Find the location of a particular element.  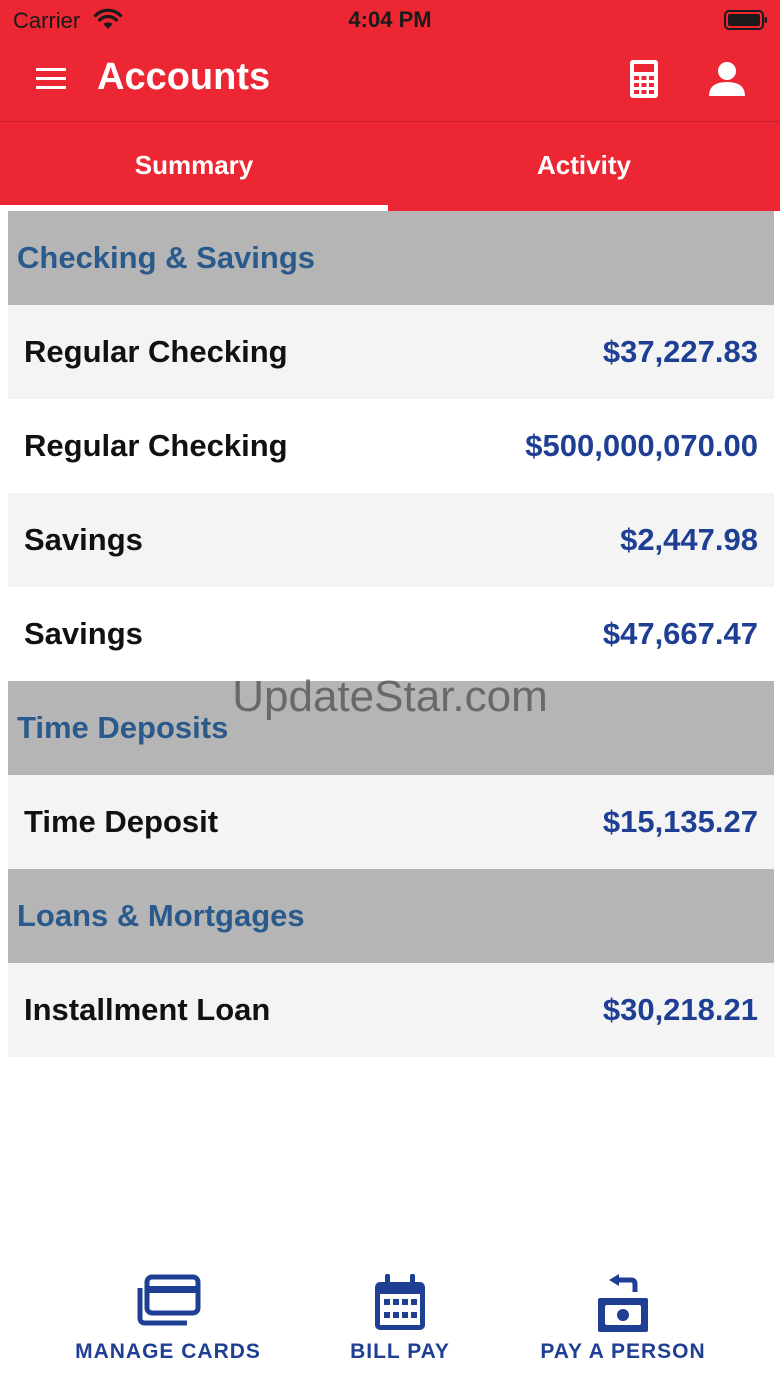

user-profile-icon is located at coordinates (727, 79).